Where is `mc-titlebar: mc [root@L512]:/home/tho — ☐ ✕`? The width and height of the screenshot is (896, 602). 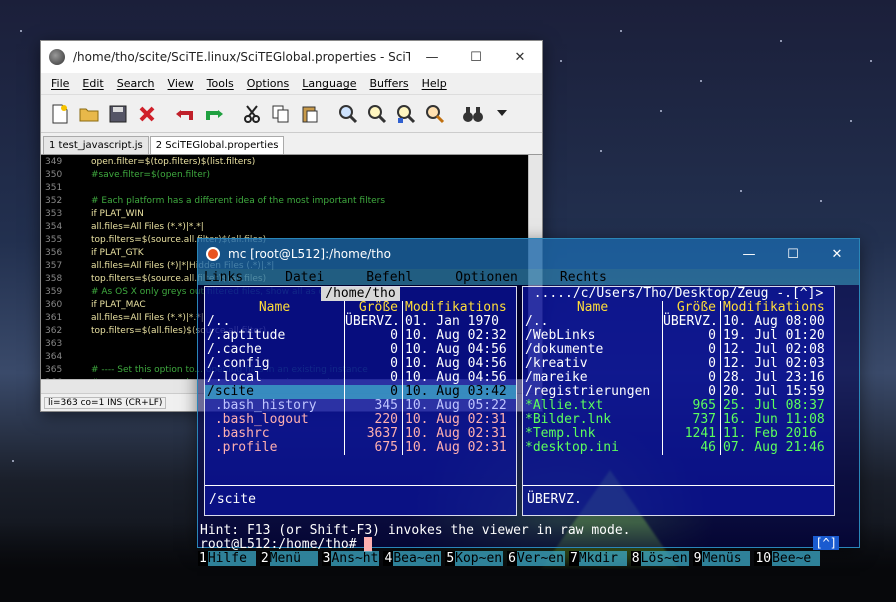 mc-titlebar: mc [root@L512]:/home/tho — ☐ ✕ is located at coordinates (528, 254).